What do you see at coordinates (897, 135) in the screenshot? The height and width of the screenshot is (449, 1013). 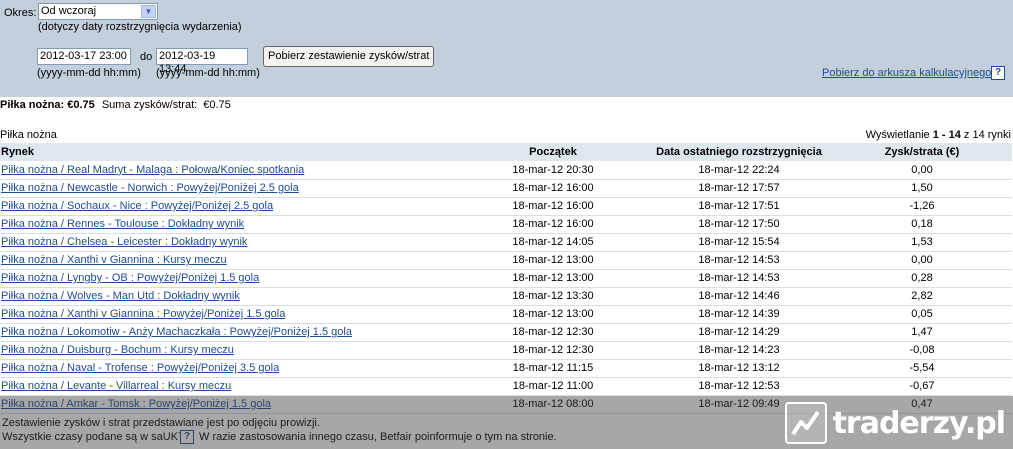 I see `counter-prefix: Wyświetlanie` at bounding box center [897, 135].